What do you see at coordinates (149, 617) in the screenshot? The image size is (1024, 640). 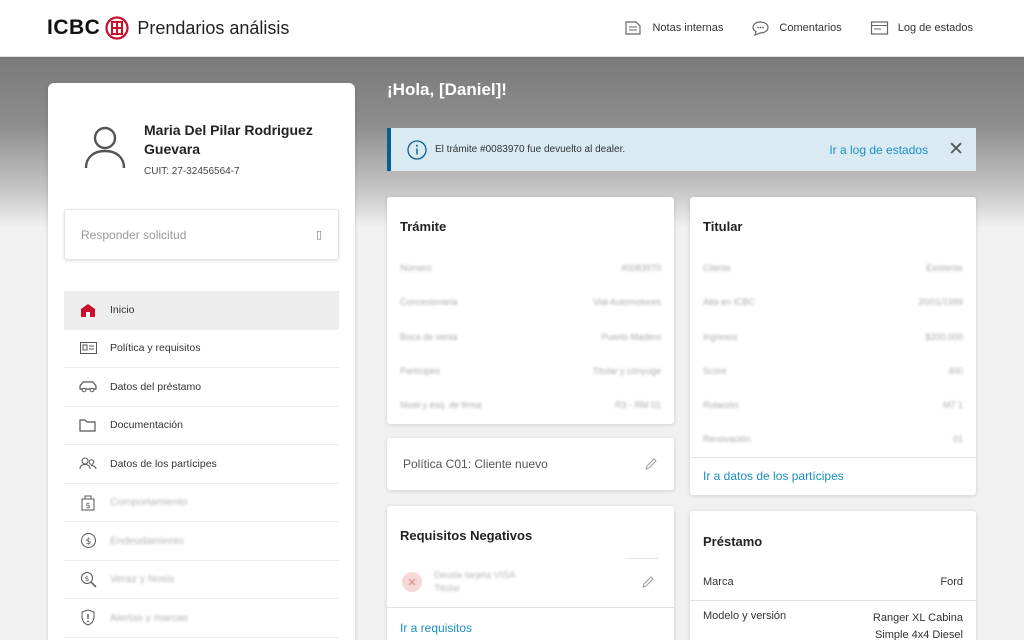 I see `sidebar-item-label: Alertas y marcas` at bounding box center [149, 617].